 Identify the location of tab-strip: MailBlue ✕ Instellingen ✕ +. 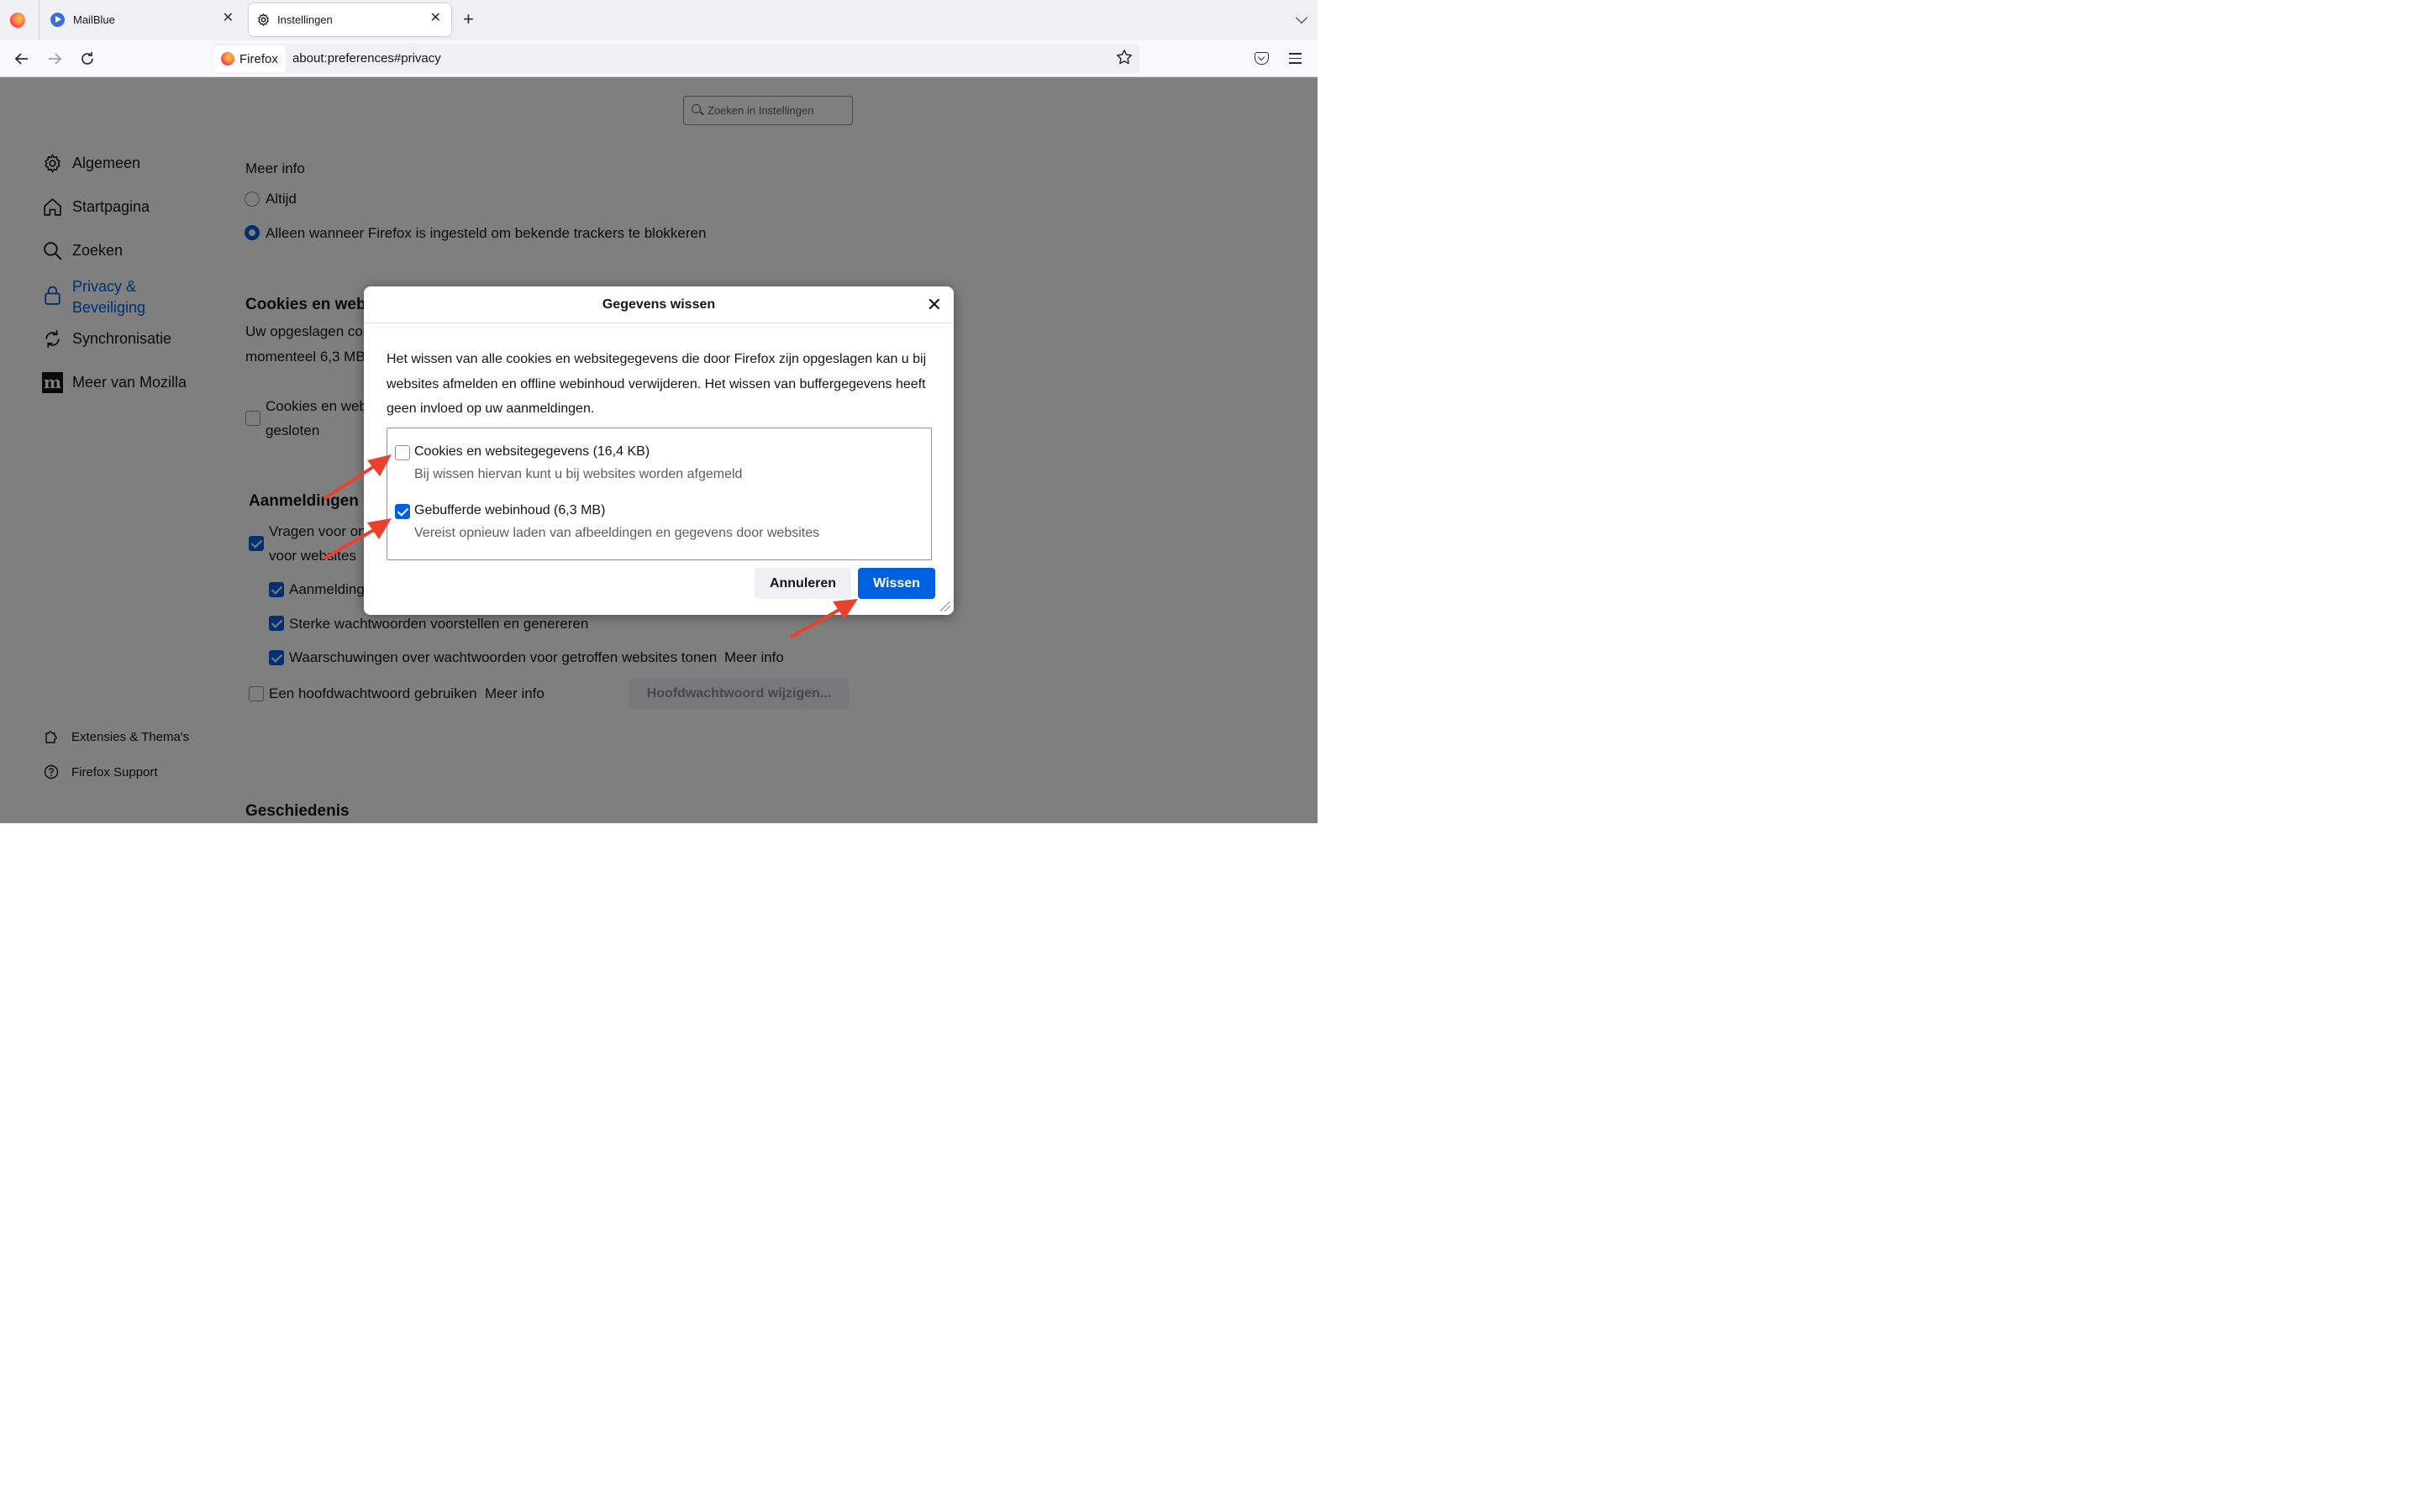
(659, 20).